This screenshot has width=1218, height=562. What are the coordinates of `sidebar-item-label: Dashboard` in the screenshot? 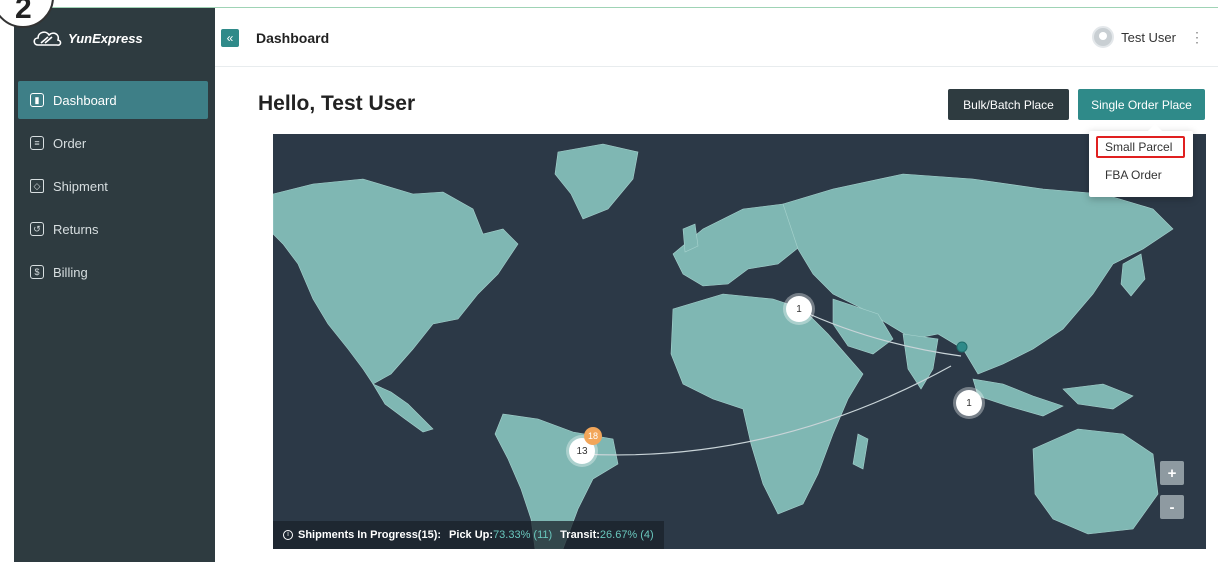 It's located at (85, 100).